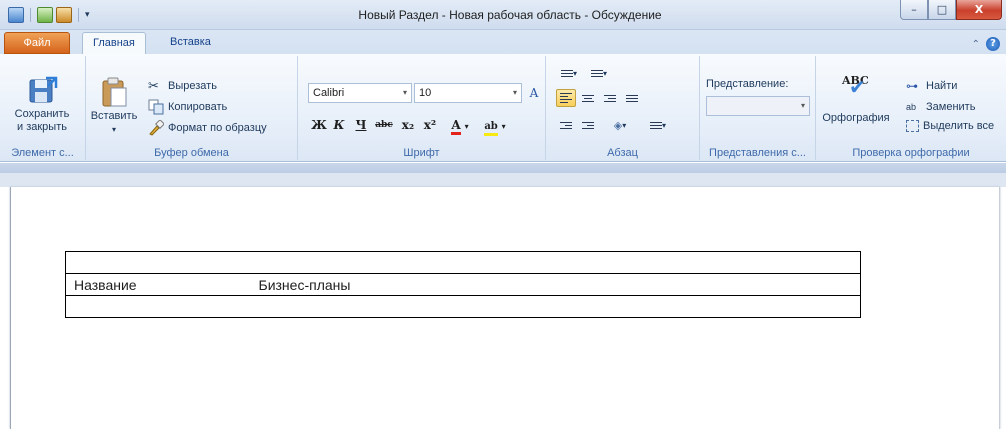 The image size is (1006, 429). What do you see at coordinates (42, 105) in the screenshot?
I see `save-close-button: Сохранить и закрыть` at bounding box center [42, 105].